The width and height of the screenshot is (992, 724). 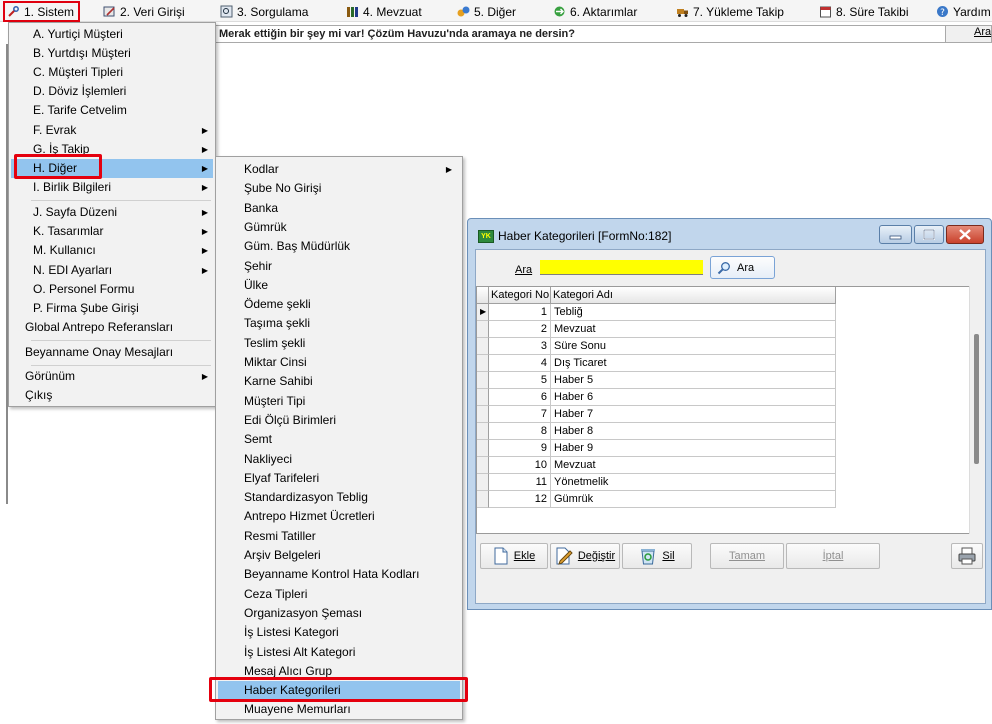 I want to click on print-button, so click(x=967, y=556).